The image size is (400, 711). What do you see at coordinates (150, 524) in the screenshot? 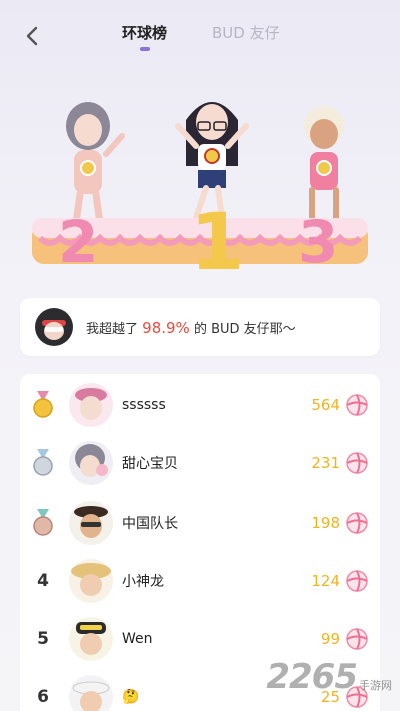
I see `user-name: 中国队长` at bounding box center [150, 524].